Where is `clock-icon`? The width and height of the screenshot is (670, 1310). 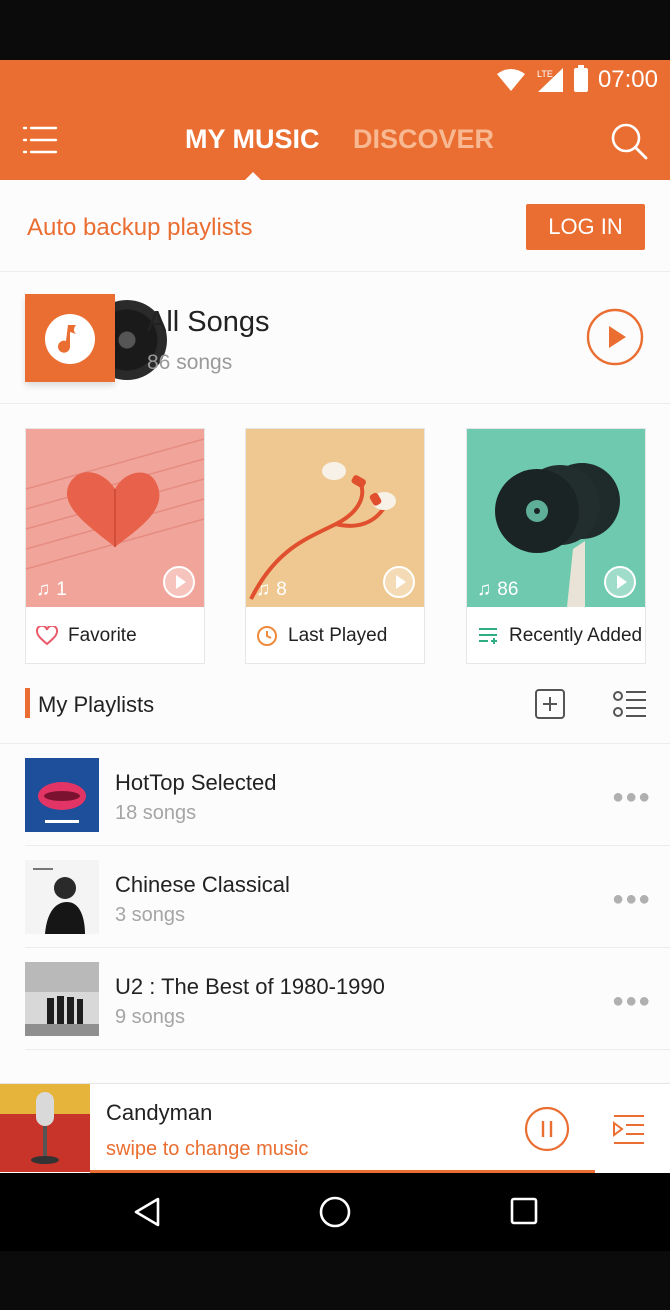
clock-icon is located at coordinates (267, 636).